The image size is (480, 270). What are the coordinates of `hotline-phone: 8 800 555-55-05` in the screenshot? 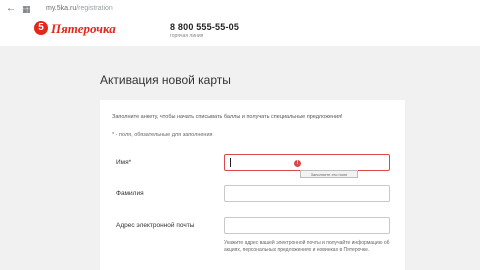 It's located at (204, 27).